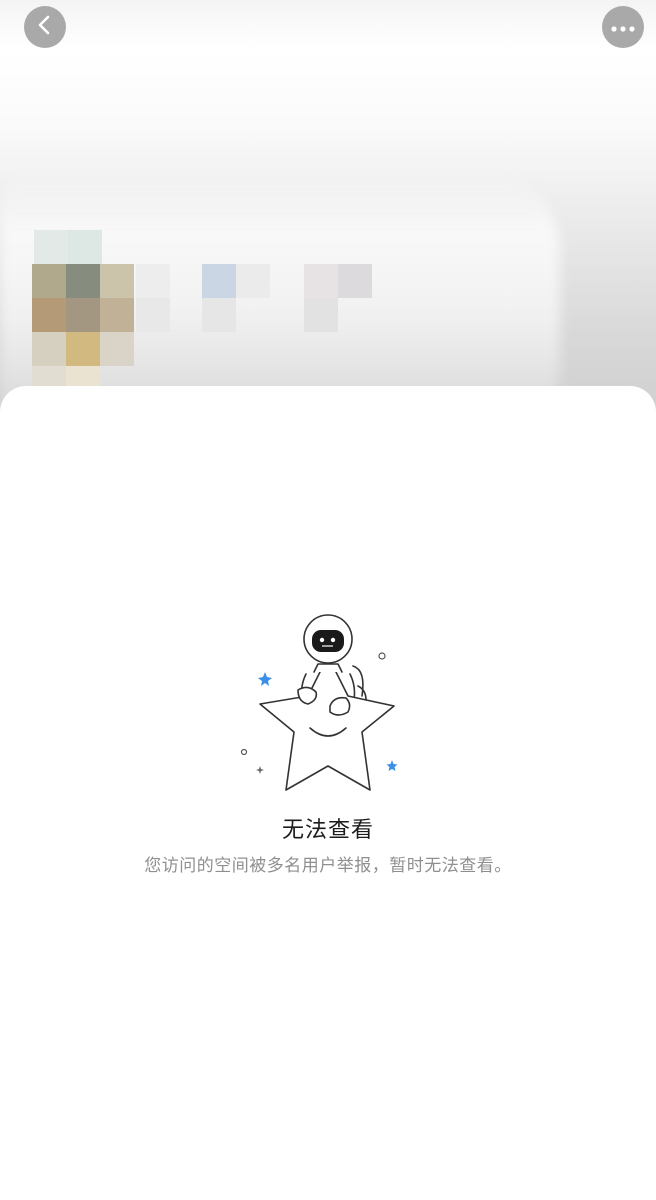 Image resolution: width=656 pixels, height=1200 pixels. I want to click on empty-state-title: 无法查看, so click(327, 830).